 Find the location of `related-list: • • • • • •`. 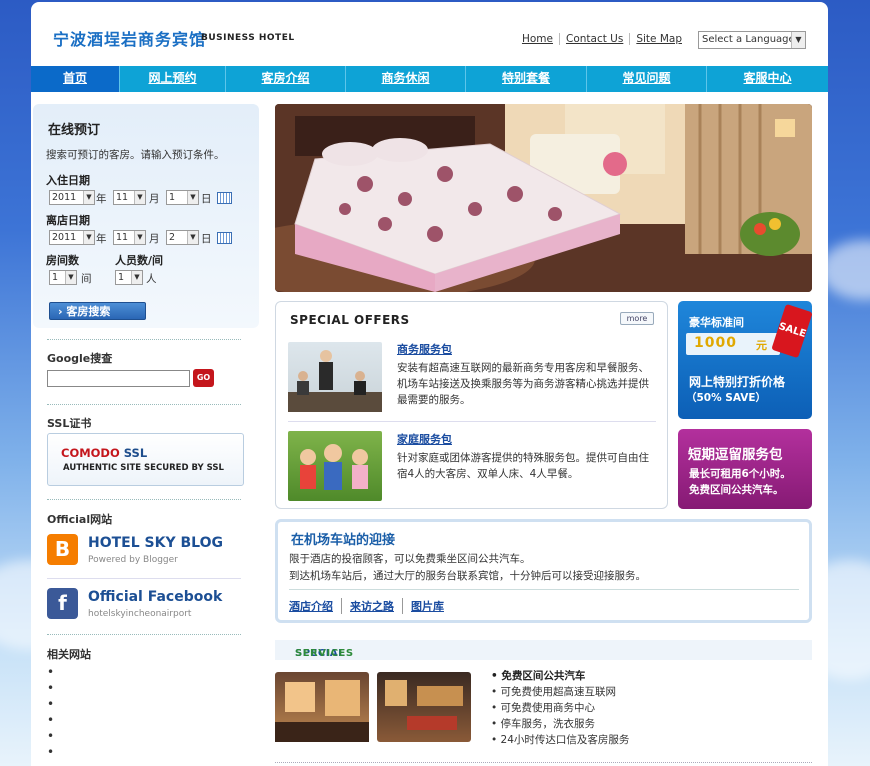

related-list: • • • • • • is located at coordinates (50, 712).